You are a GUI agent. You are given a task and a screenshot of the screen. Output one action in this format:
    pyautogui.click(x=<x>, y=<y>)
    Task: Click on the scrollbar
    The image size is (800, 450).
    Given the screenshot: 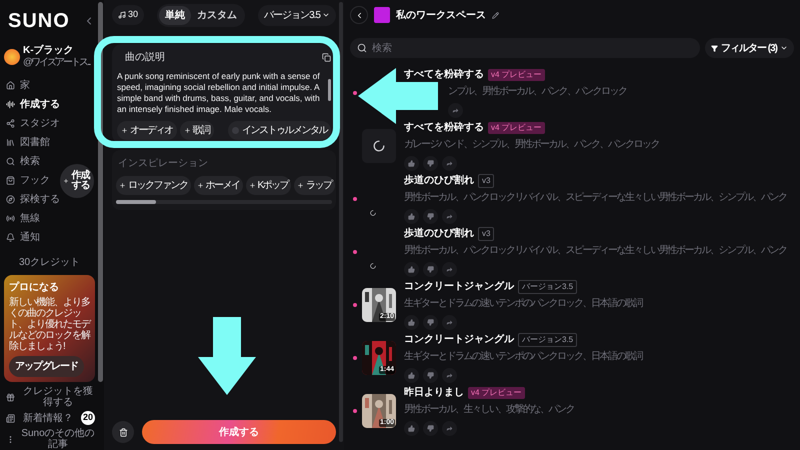 What is the action you would take?
    pyautogui.click(x=100, y=192)
    